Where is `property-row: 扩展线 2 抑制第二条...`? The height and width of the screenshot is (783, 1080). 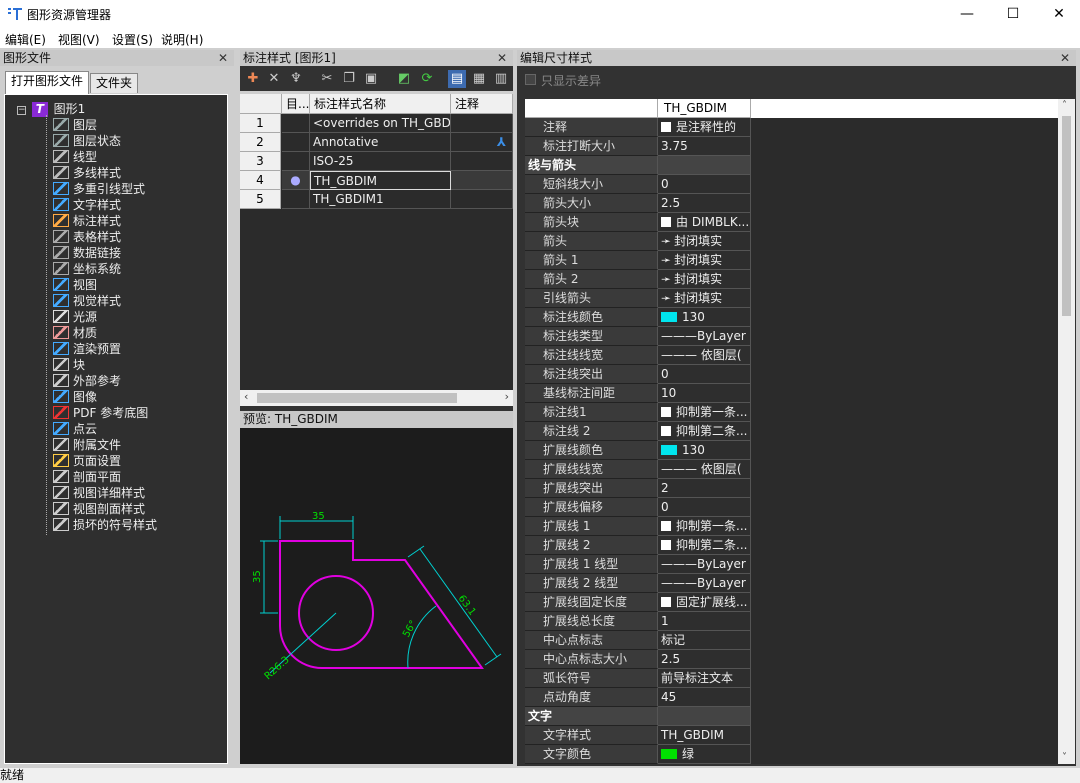
property-row: 扩展线 2 抑制第二条... is located at coordinates (791, 545).